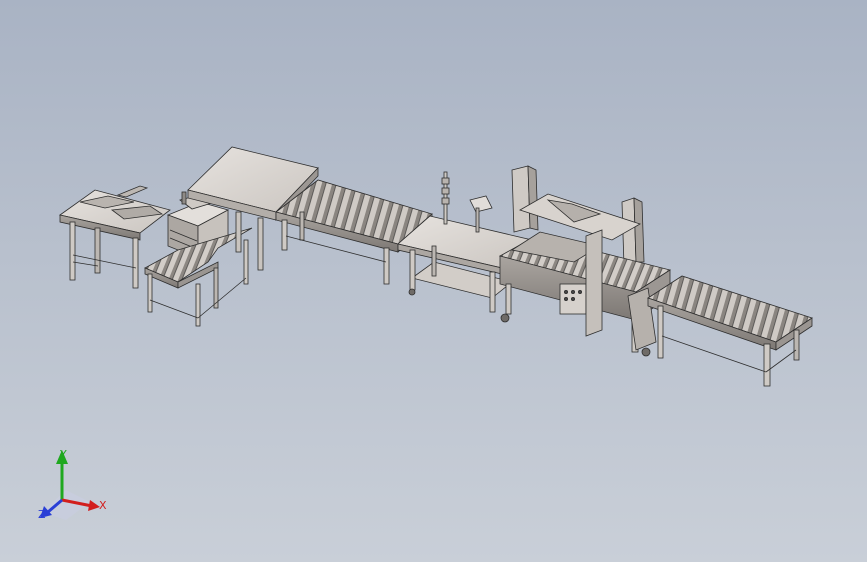 This screenshot has width=867, height=562. Describe the element at coordinates (445, 198) in the screenshot. I see `signal-light-tower` at that location.